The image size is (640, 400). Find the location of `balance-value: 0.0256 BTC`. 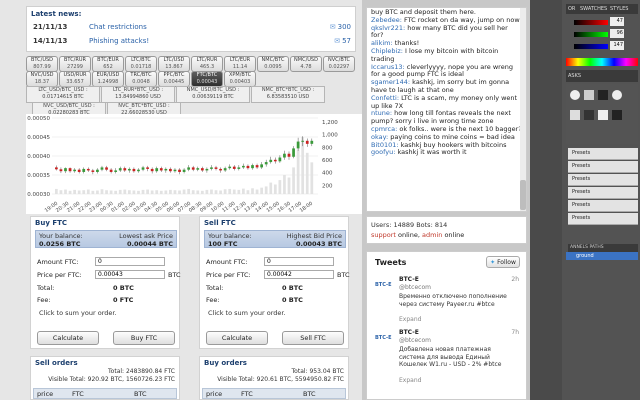

balance-value: 0.0256 BTC is located at coordinates (60, 244).